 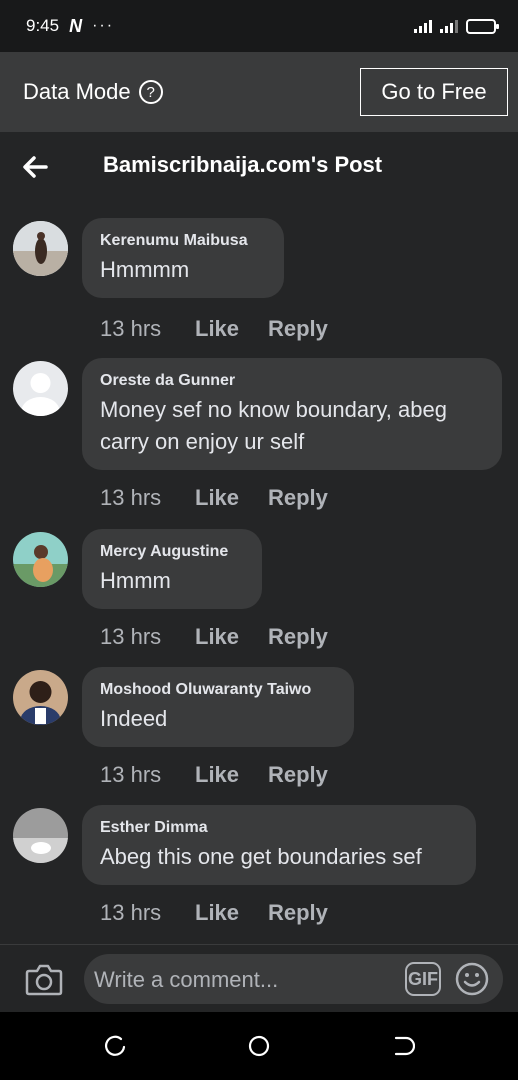 I want to click on comment-input: Write a comment... GIF, so click(x=293, y=979).